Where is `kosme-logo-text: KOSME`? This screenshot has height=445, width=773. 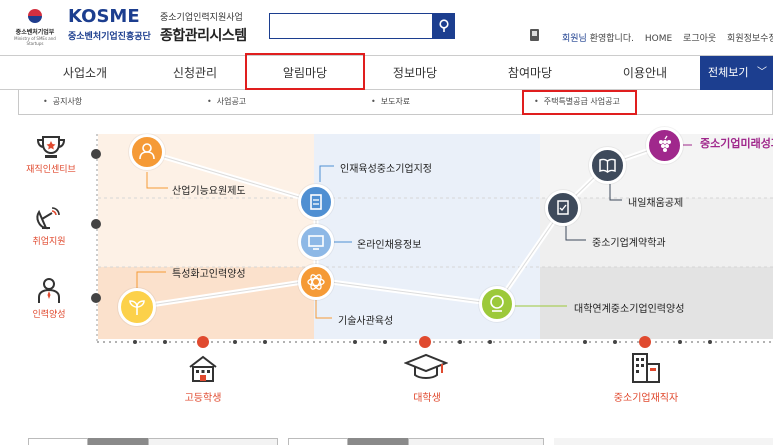 kosme-logo-text: KOSME is located at coordinates (104, 16).